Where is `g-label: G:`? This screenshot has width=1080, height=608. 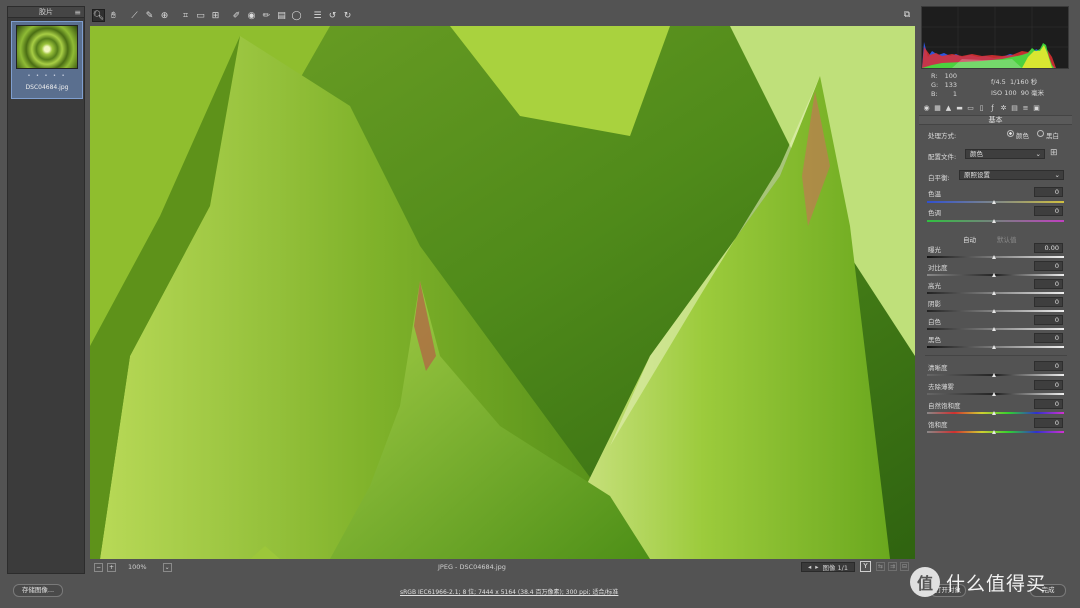 g-label: G: is located at coordinates (935, 85).